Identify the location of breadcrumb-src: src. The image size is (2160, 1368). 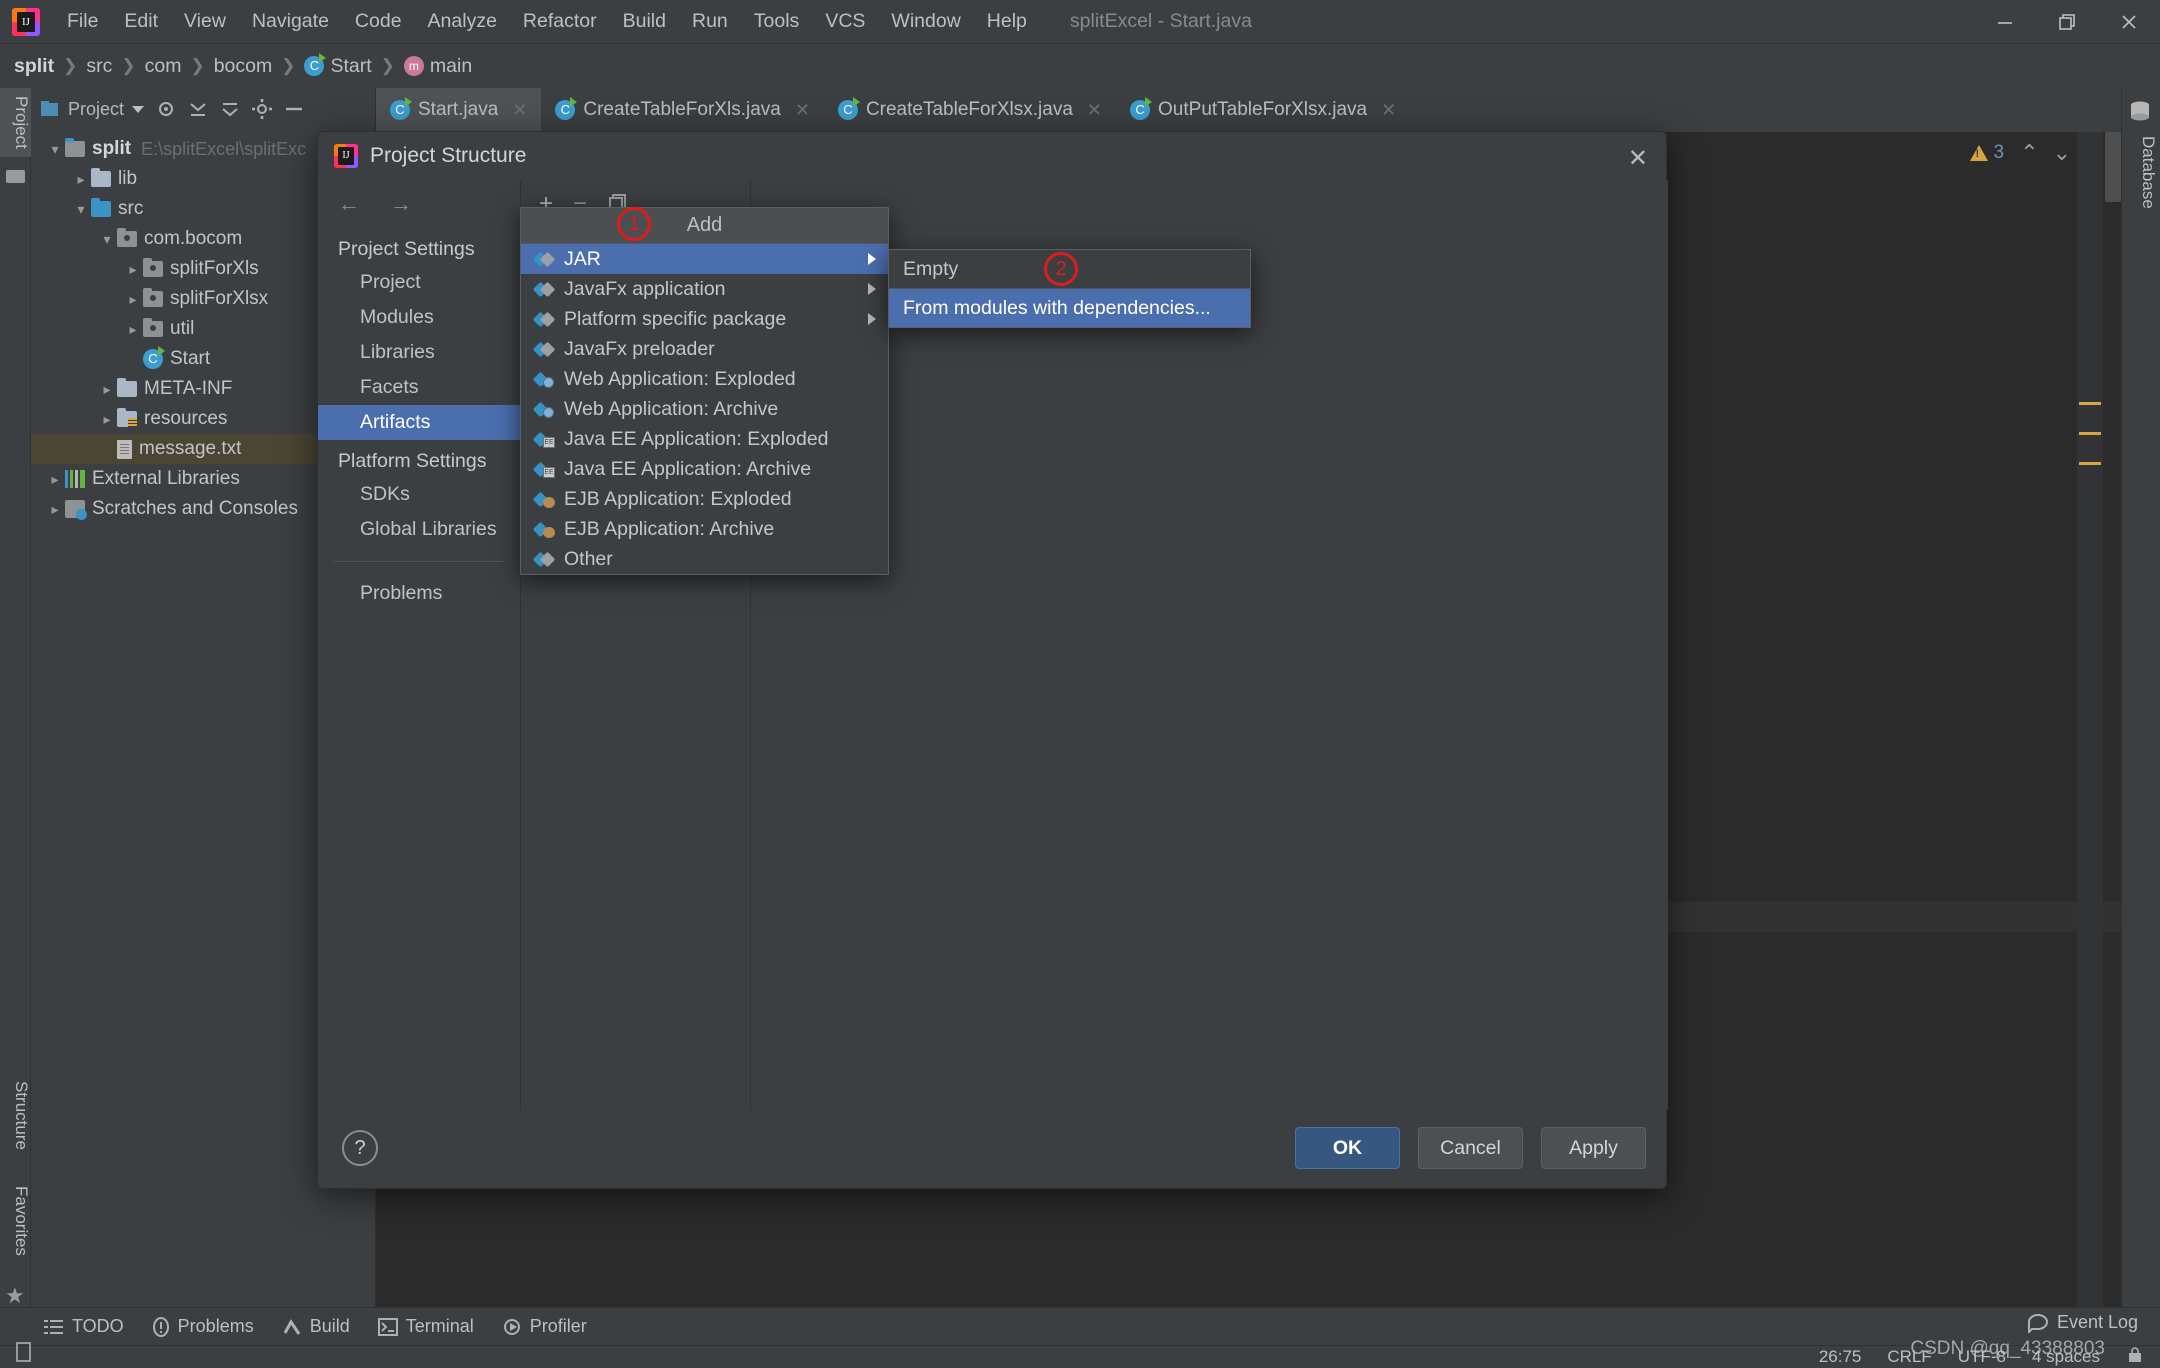
(99, 66).